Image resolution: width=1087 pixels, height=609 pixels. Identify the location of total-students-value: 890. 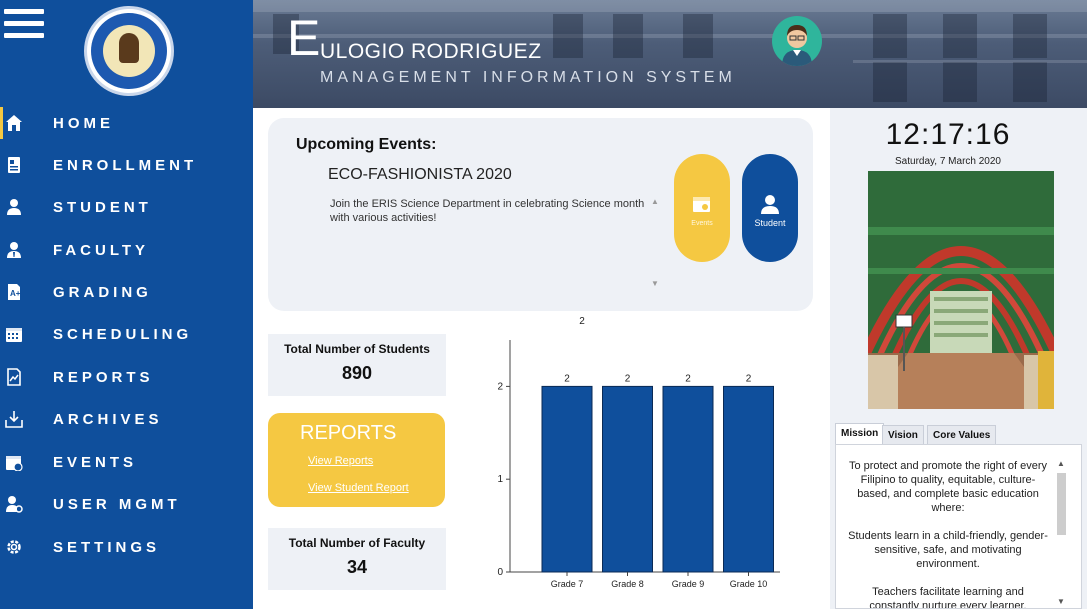
(357, 373).